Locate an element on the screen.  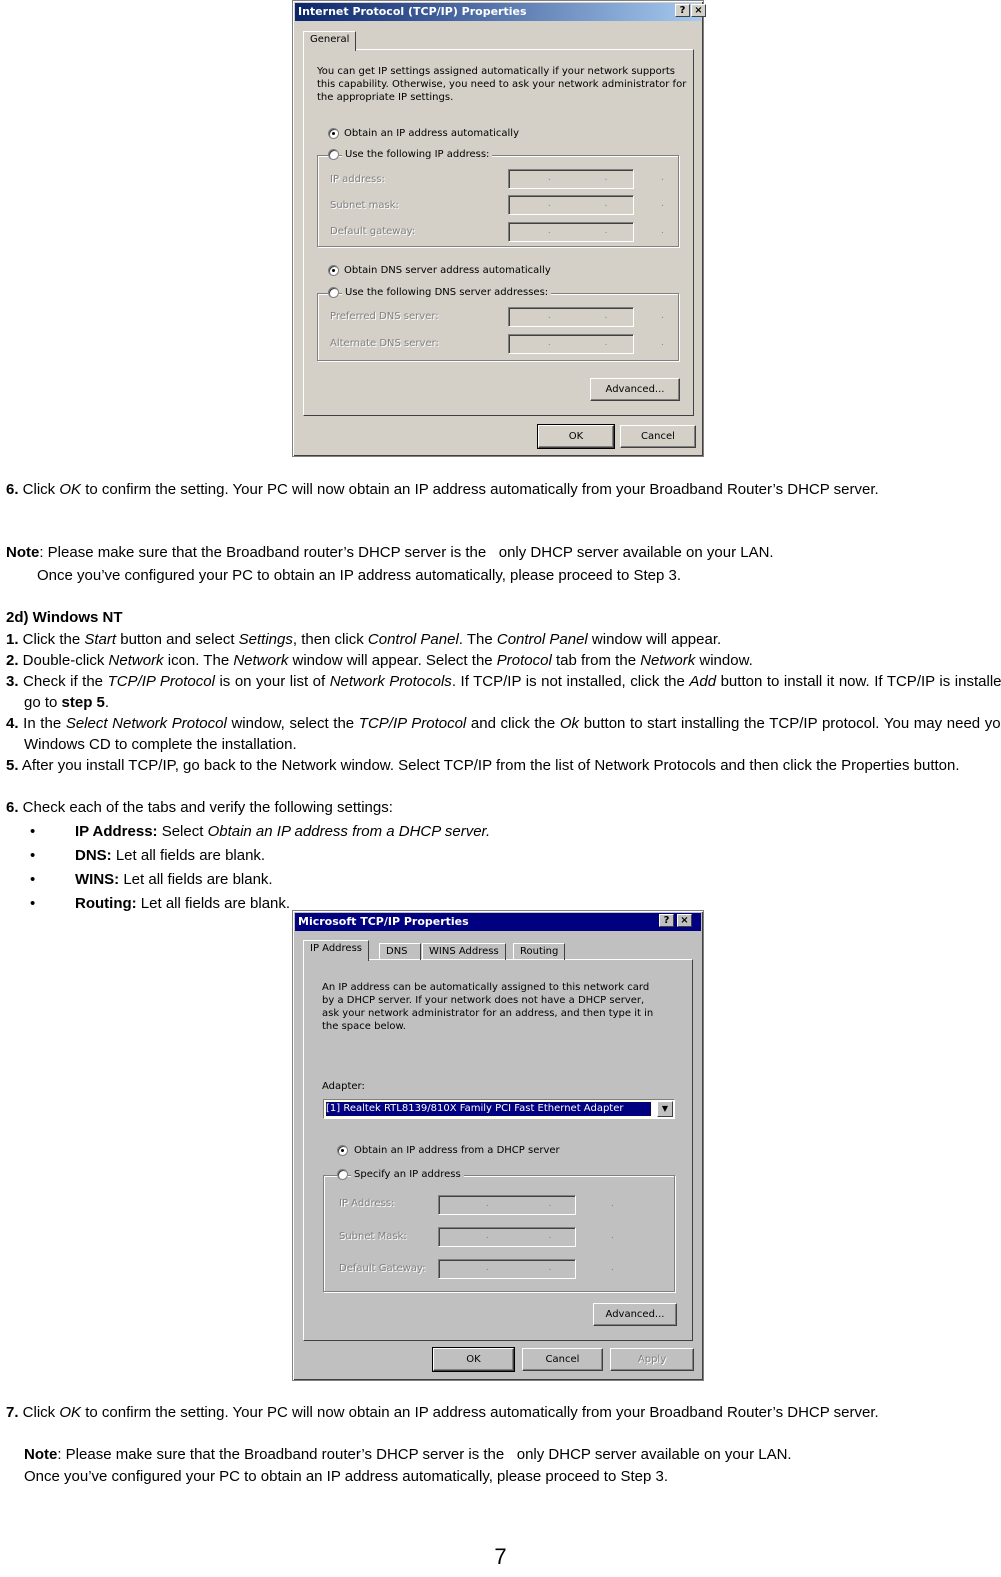
ip-address-label: IP address: is located at coordinates (357, 179).